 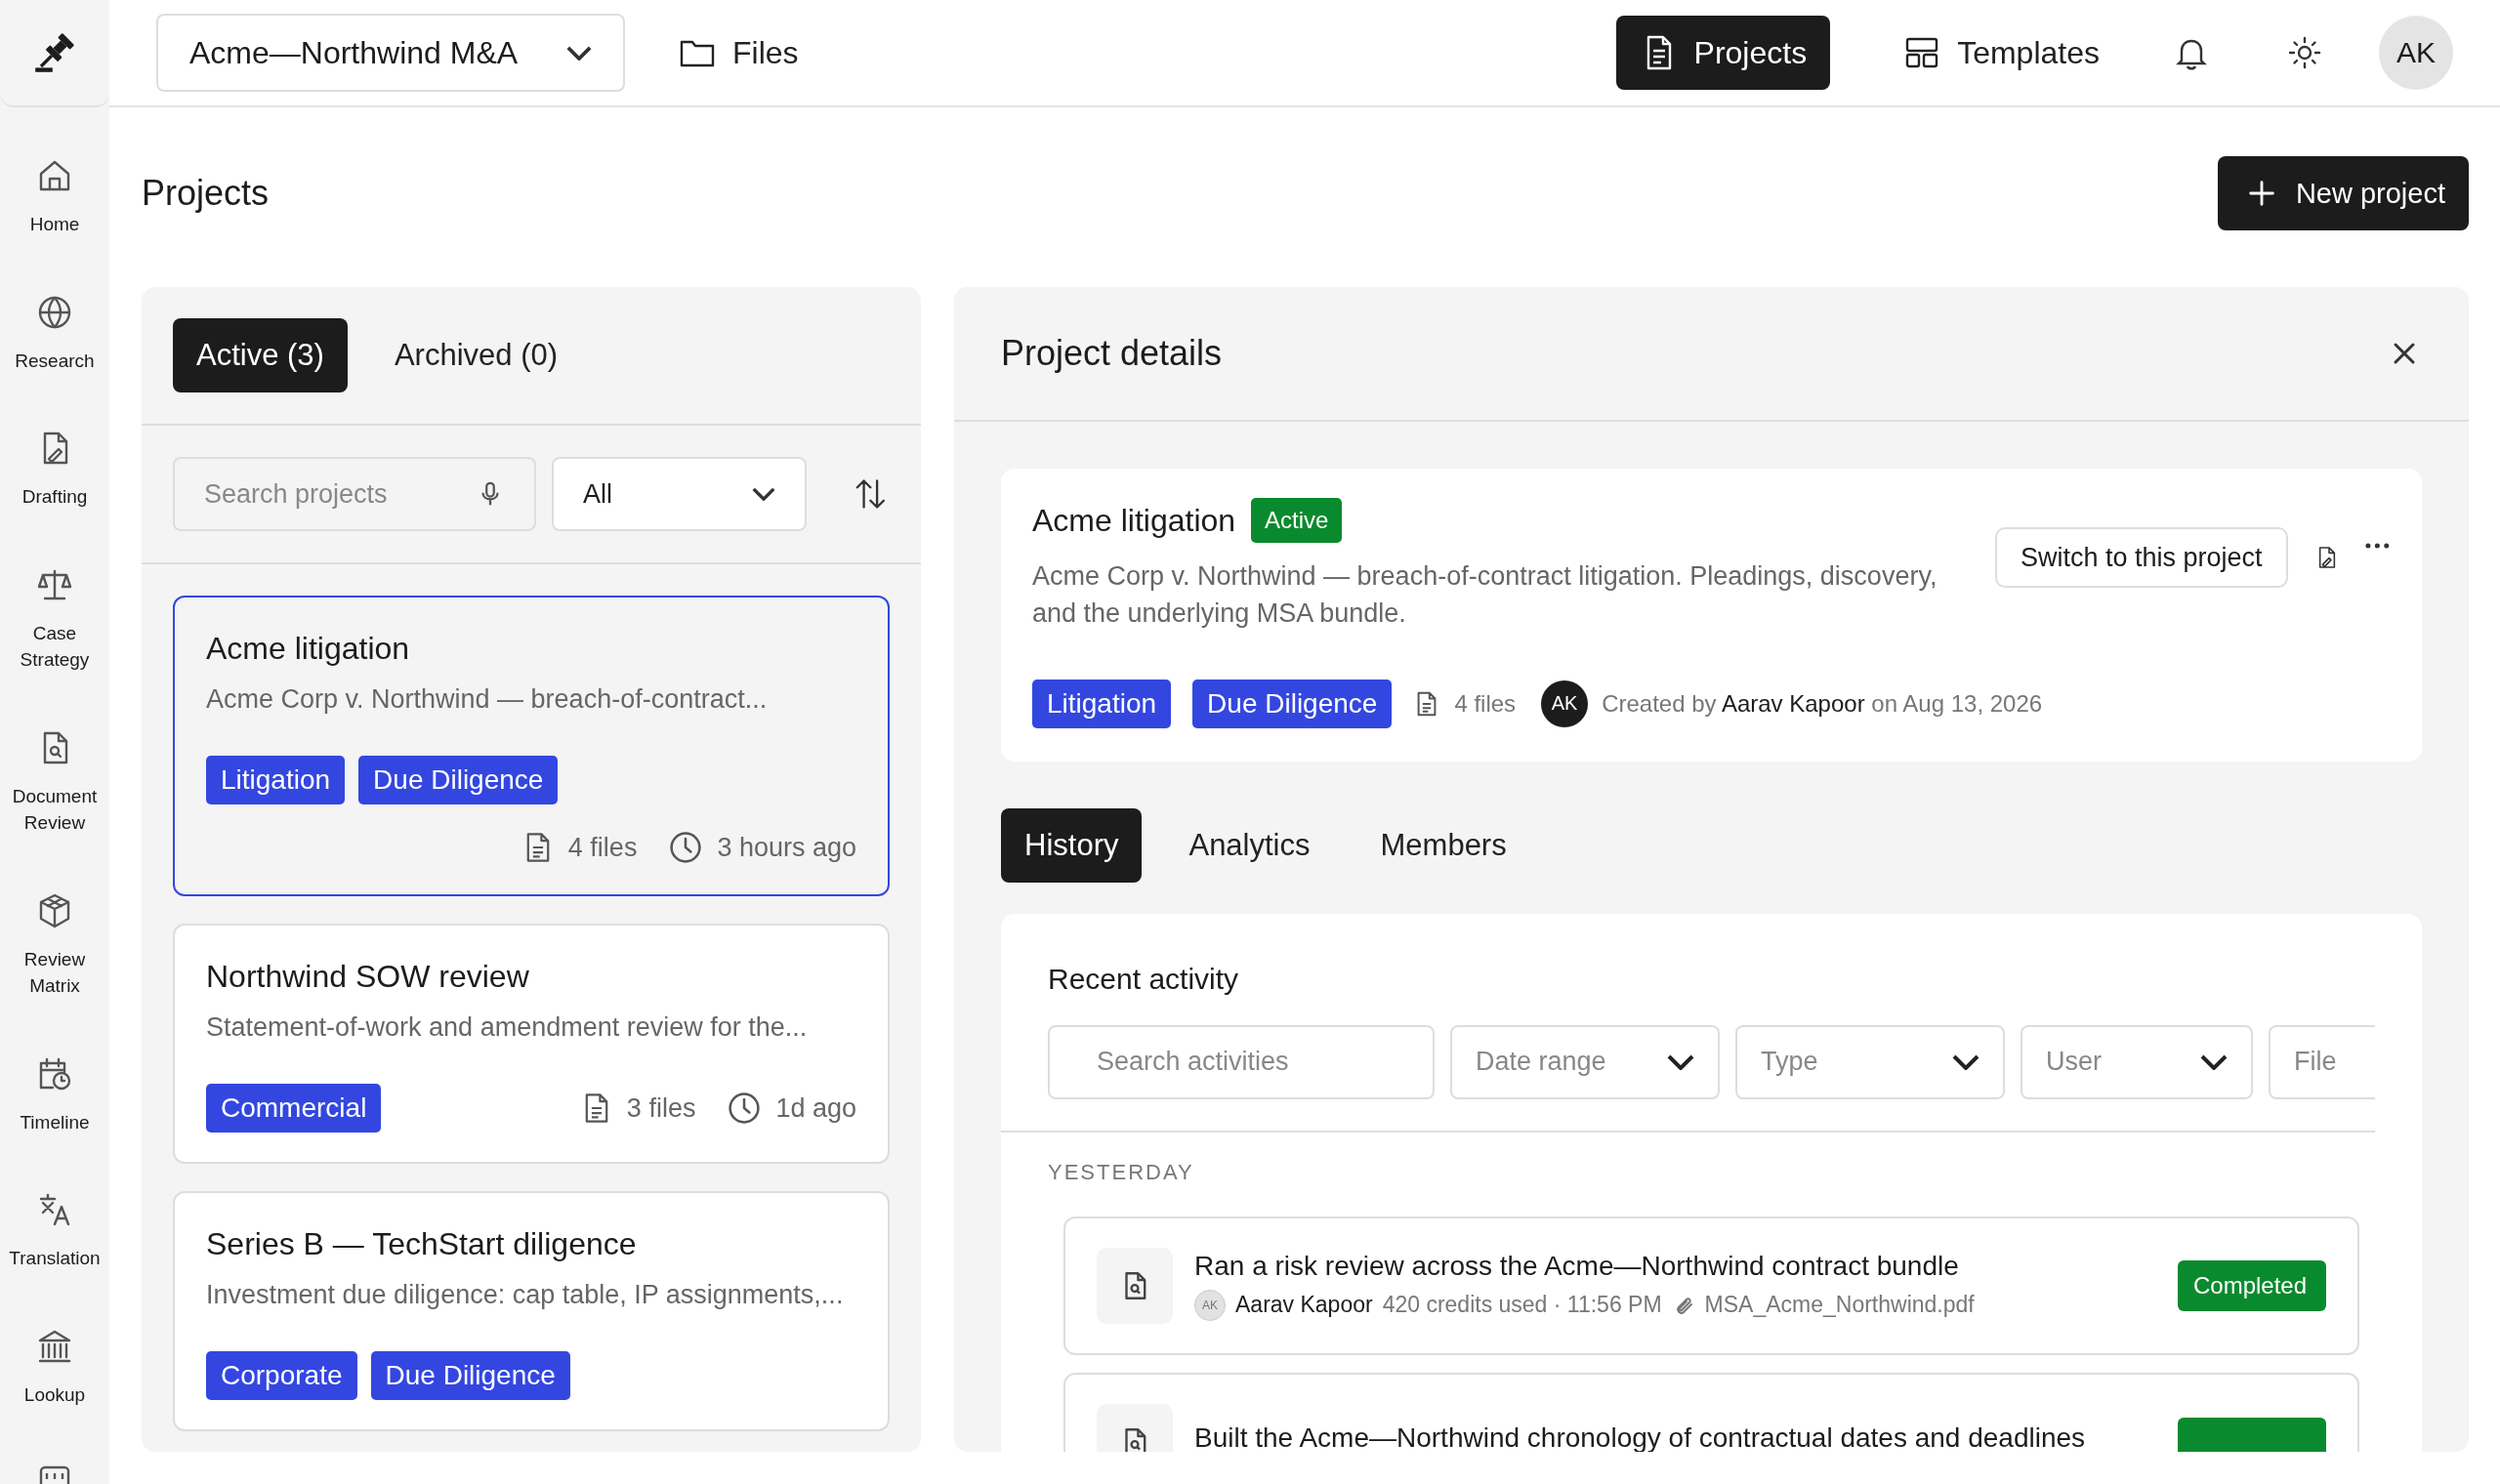 What do you see at coordinates (54, 1094) in the screenshot?
I see `sidebar-item: Timeline` at bounding box center [54, 1094].